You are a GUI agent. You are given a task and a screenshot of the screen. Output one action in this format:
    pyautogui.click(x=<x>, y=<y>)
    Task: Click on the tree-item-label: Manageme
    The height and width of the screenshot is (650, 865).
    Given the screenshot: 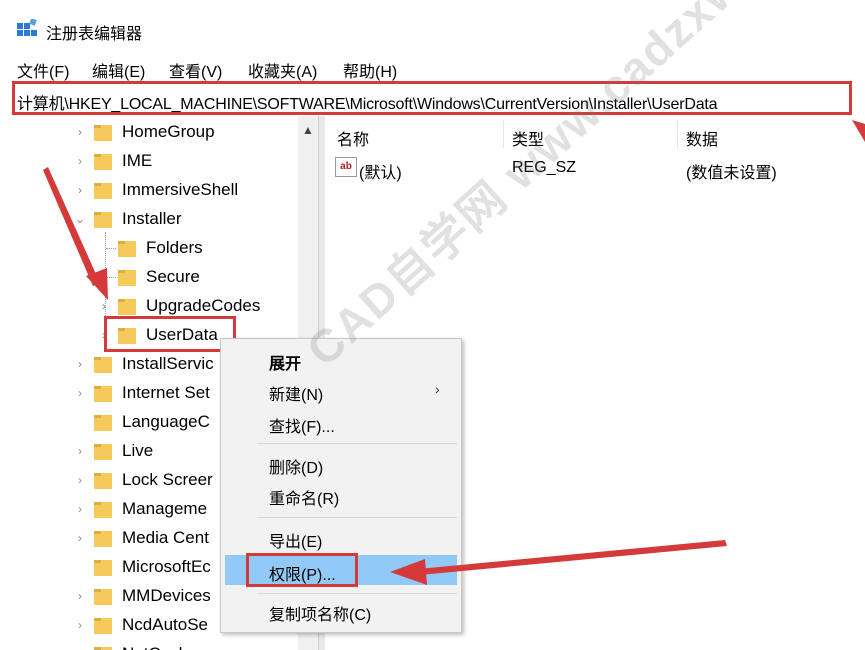 What is the action you would take?
    pyautogui.click(x=165, y=508)
    